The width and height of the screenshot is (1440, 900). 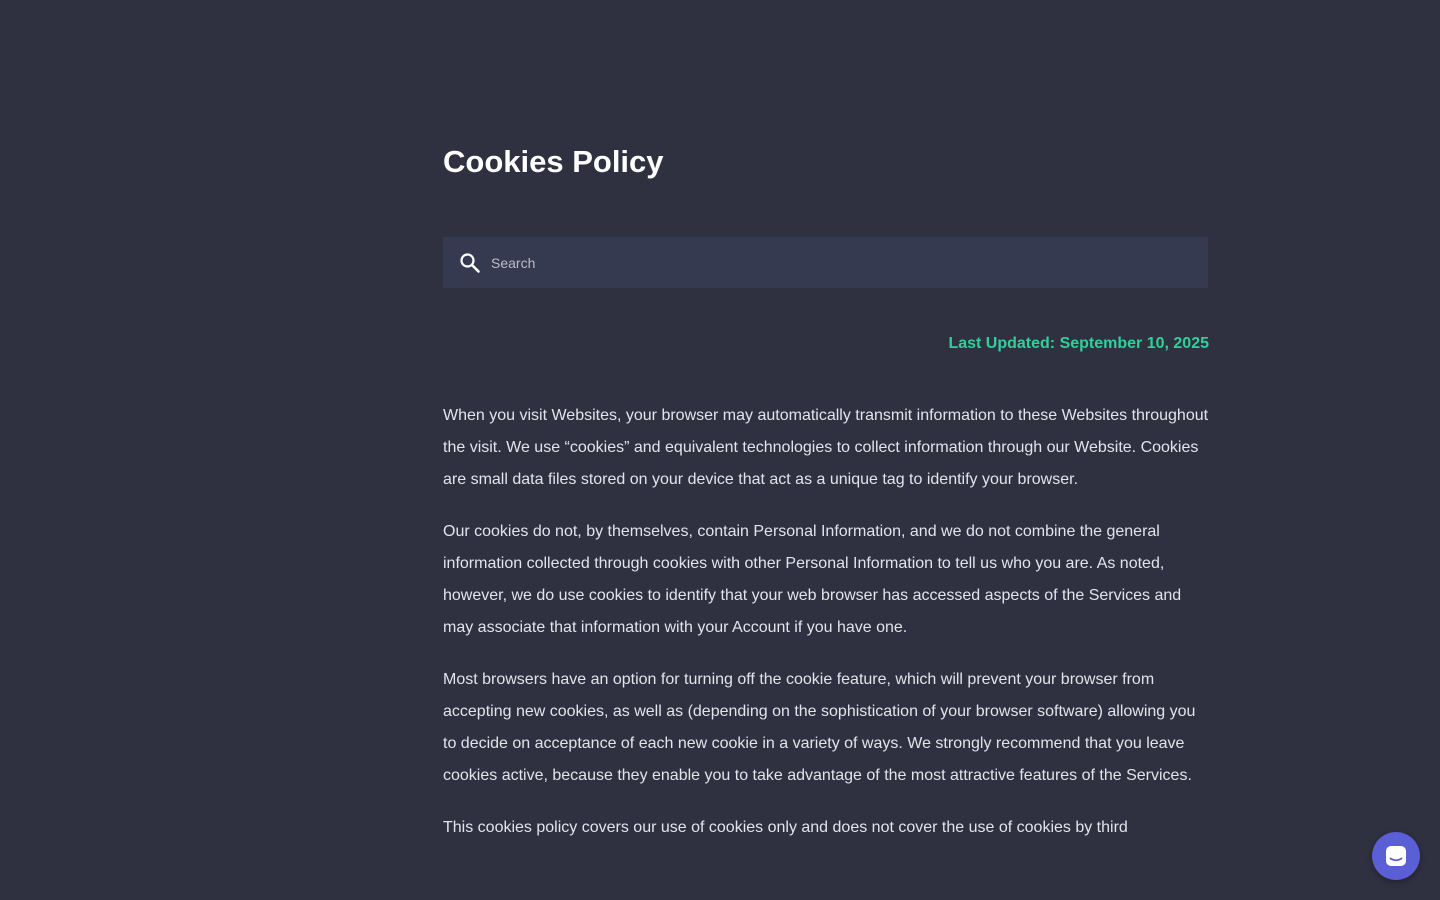 I want to click on search-icon, so click(x=470, y=263).